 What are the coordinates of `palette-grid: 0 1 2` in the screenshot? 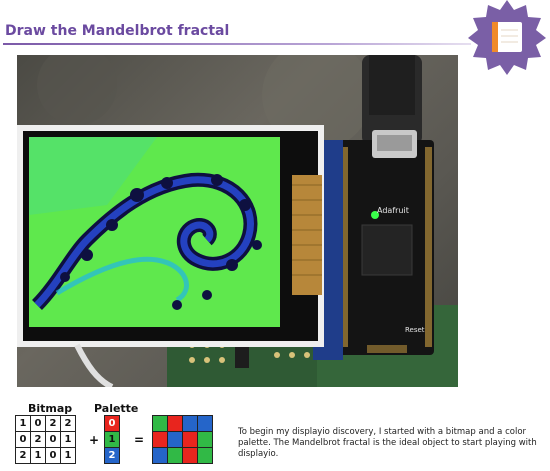 It's located at (112, 439).